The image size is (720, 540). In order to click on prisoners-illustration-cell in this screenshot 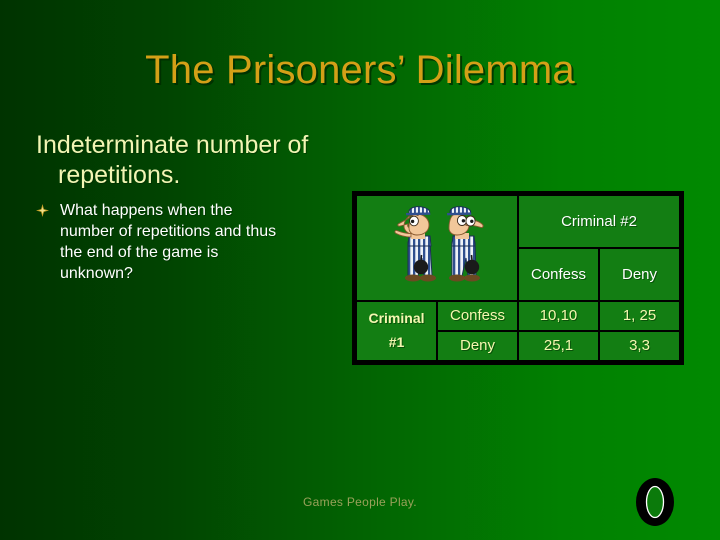, I will do `click(437, 248)`.